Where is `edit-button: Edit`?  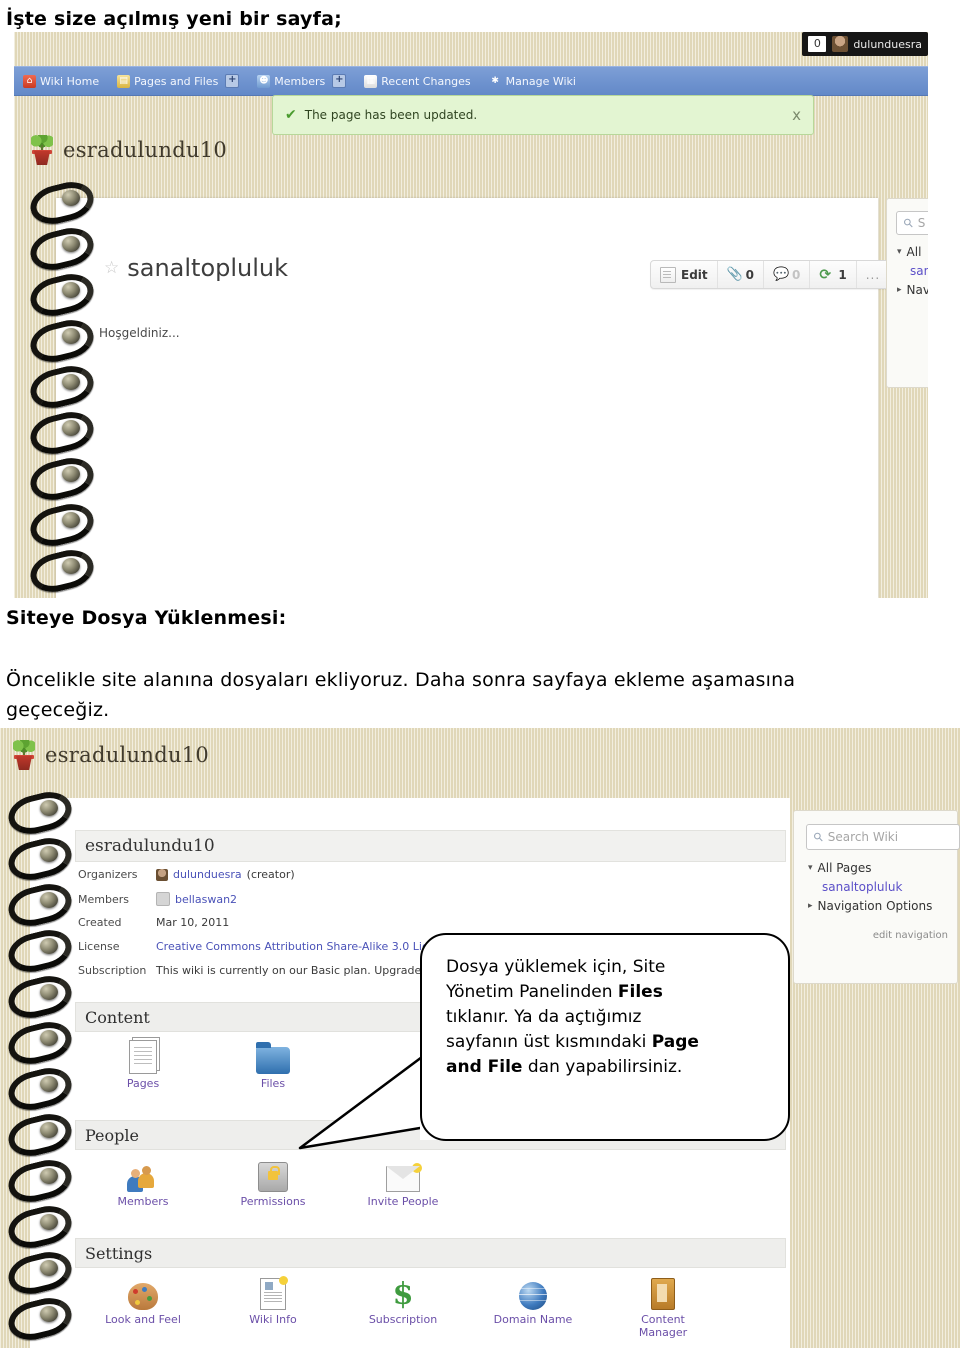 edit-button: Edit is located at coordinates (684, 274).